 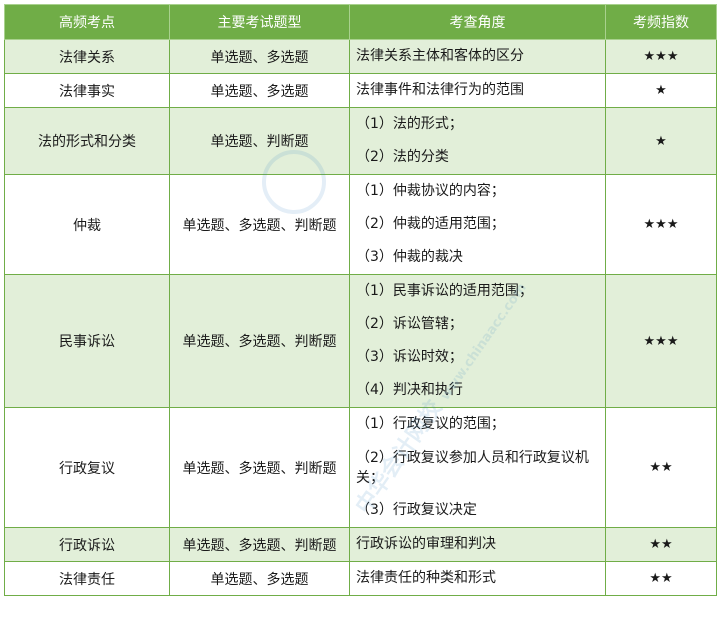 I want to click on angles-cell: （1）民事诉讼的适用范围； （2）诉讼管辖； （3）诉讼时效； （4）判决和执行, so click(x=477, y=341).